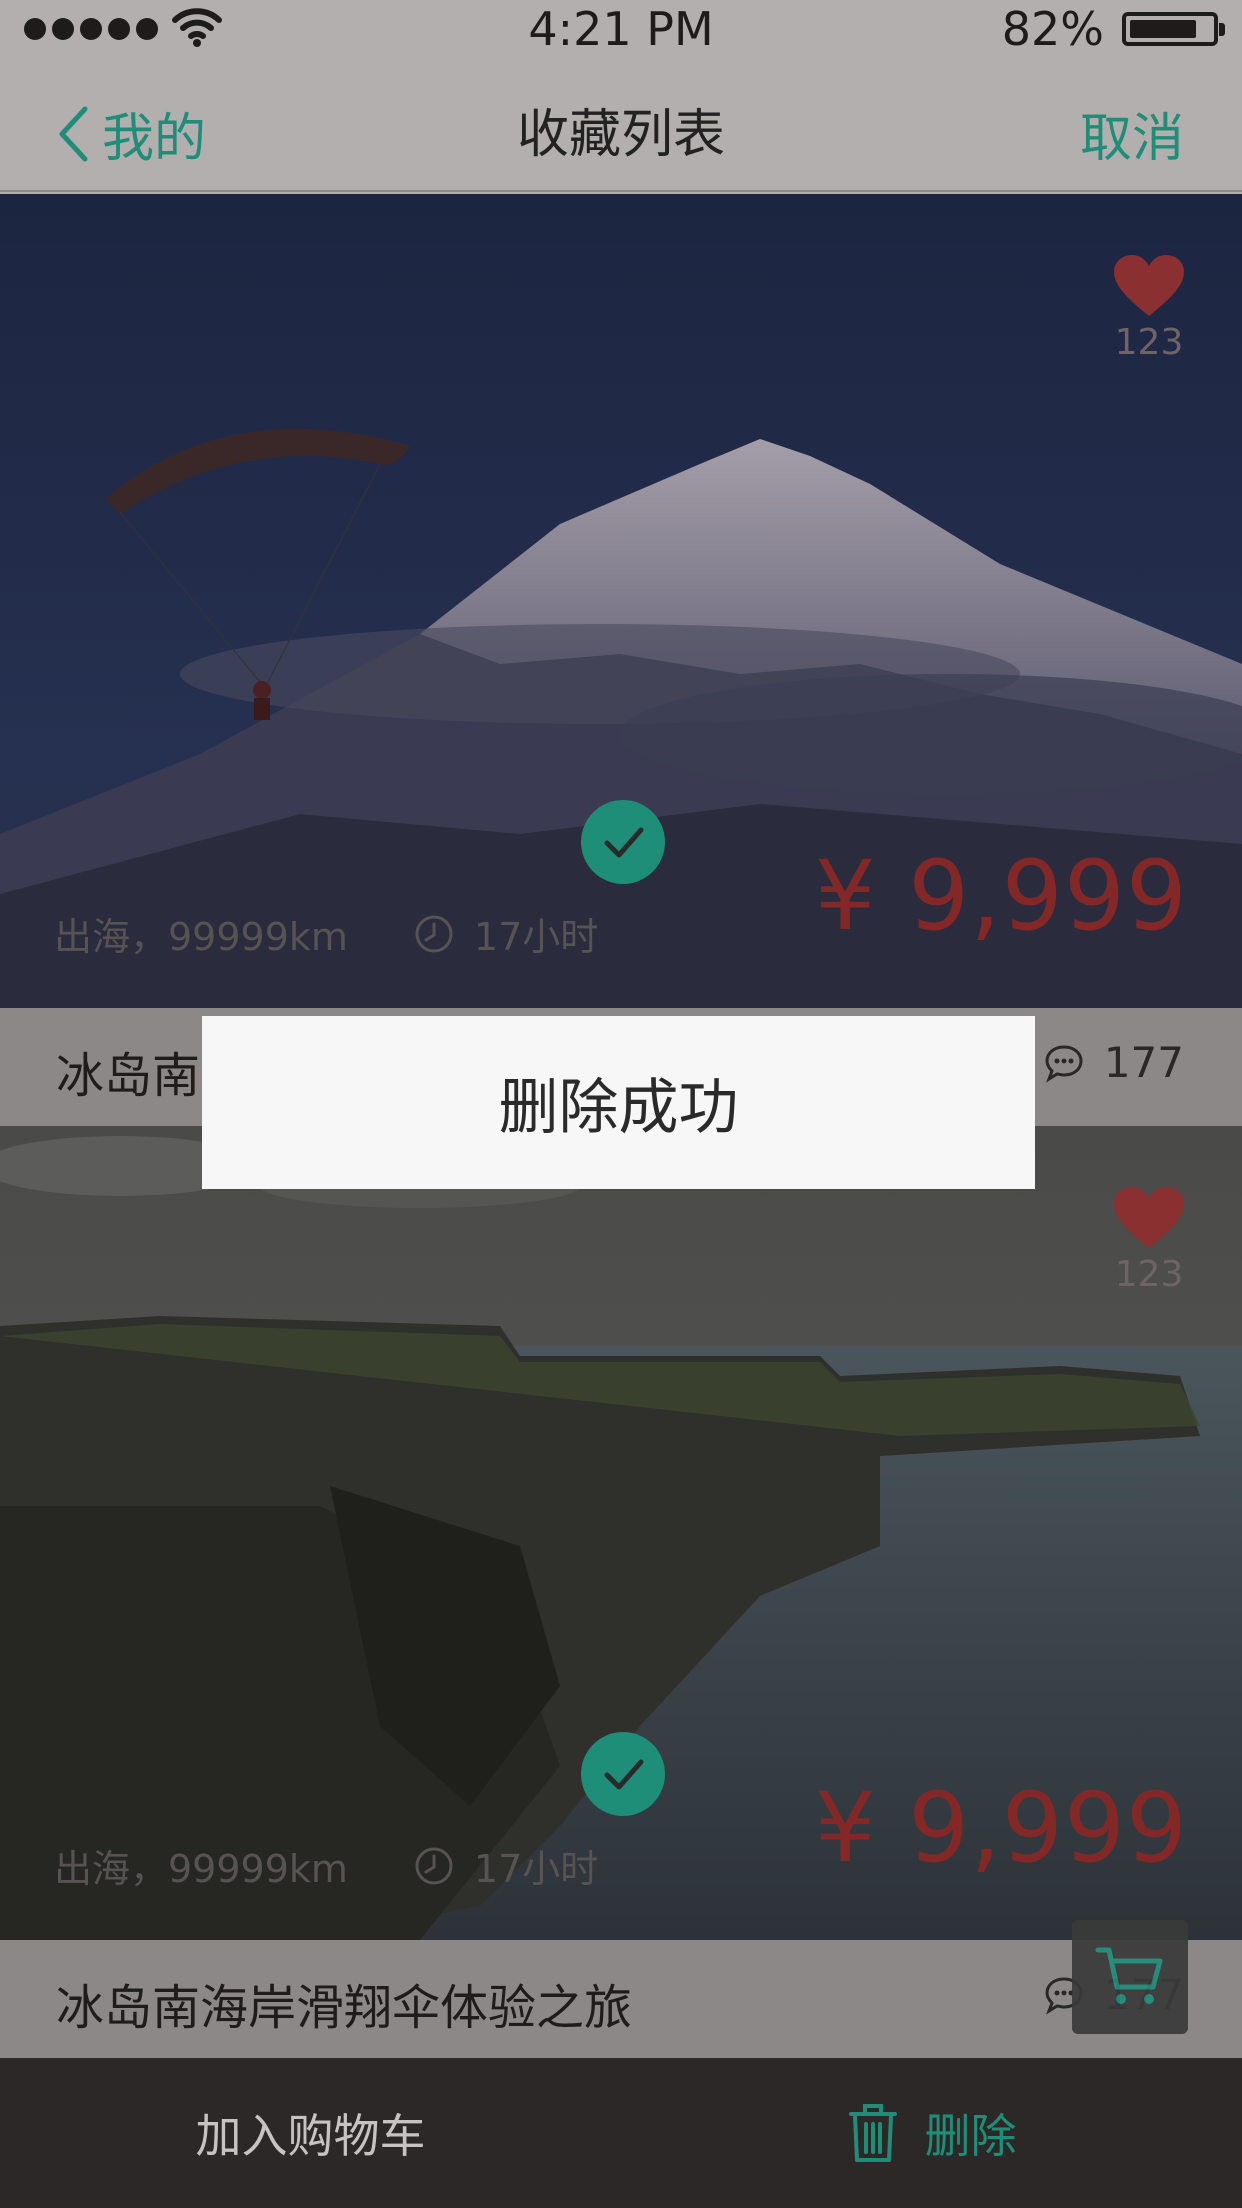 Image resolution: width=1242 pixels, height=2208 pixels. I want to click on add-to-cart-button: 加入购物车, so click(310, 2133).